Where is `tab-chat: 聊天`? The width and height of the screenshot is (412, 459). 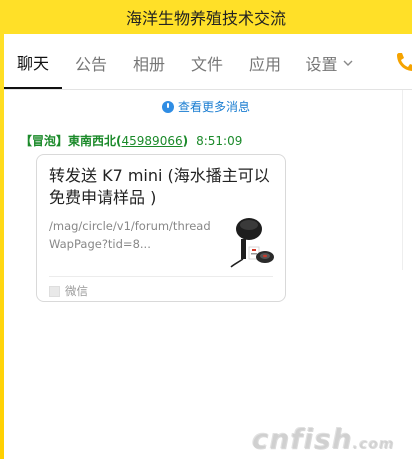 tab-chat: 聊天 is located at coordinates (33, 67).